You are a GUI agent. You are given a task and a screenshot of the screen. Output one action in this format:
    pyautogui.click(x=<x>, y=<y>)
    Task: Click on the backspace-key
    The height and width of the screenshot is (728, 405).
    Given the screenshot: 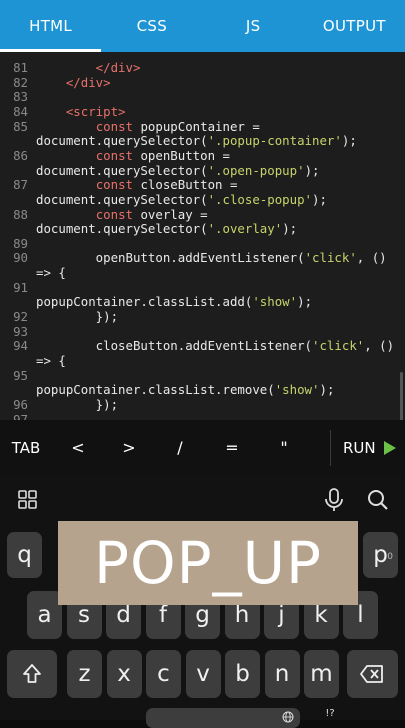 What is the action you would take?
    pyautogui.click(x=372, y=674)
    